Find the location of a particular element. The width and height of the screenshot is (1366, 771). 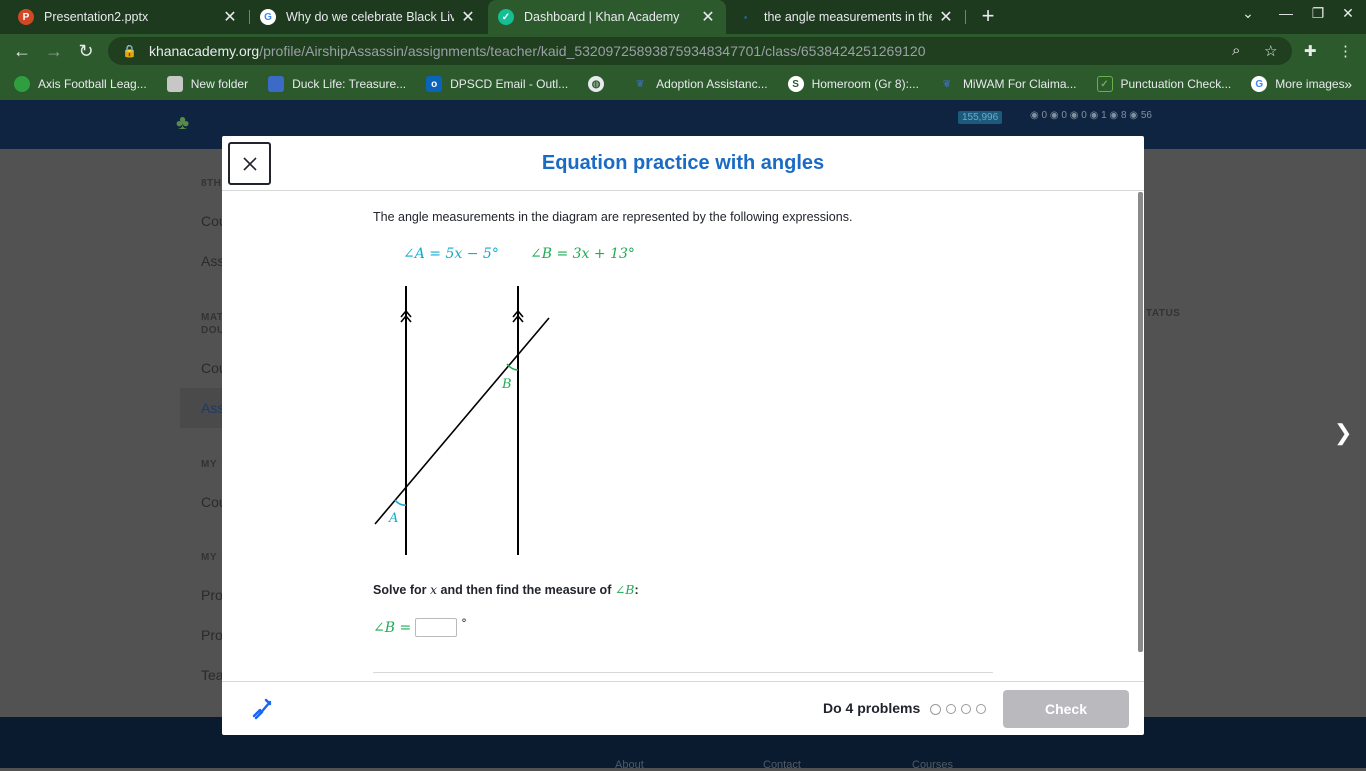

bookmark-globe: ◍ is located at coordinates (600, 84).